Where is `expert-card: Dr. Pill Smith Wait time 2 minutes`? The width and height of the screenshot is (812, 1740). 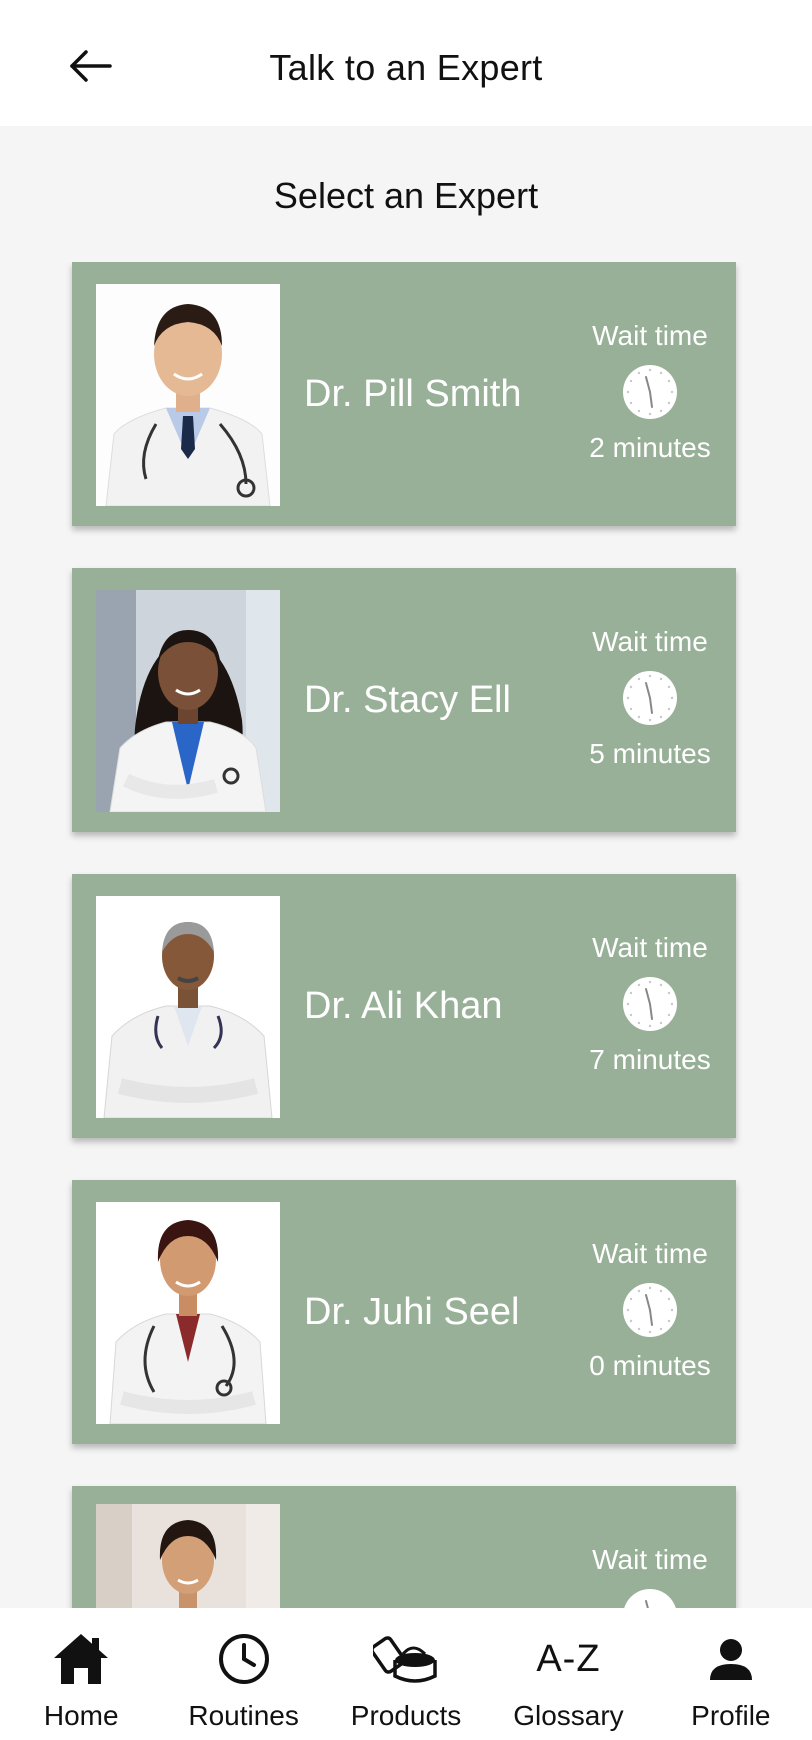
expert-card: Dr. Pill Smith Wait time 2 minutes is located at coordinates (404, 394).